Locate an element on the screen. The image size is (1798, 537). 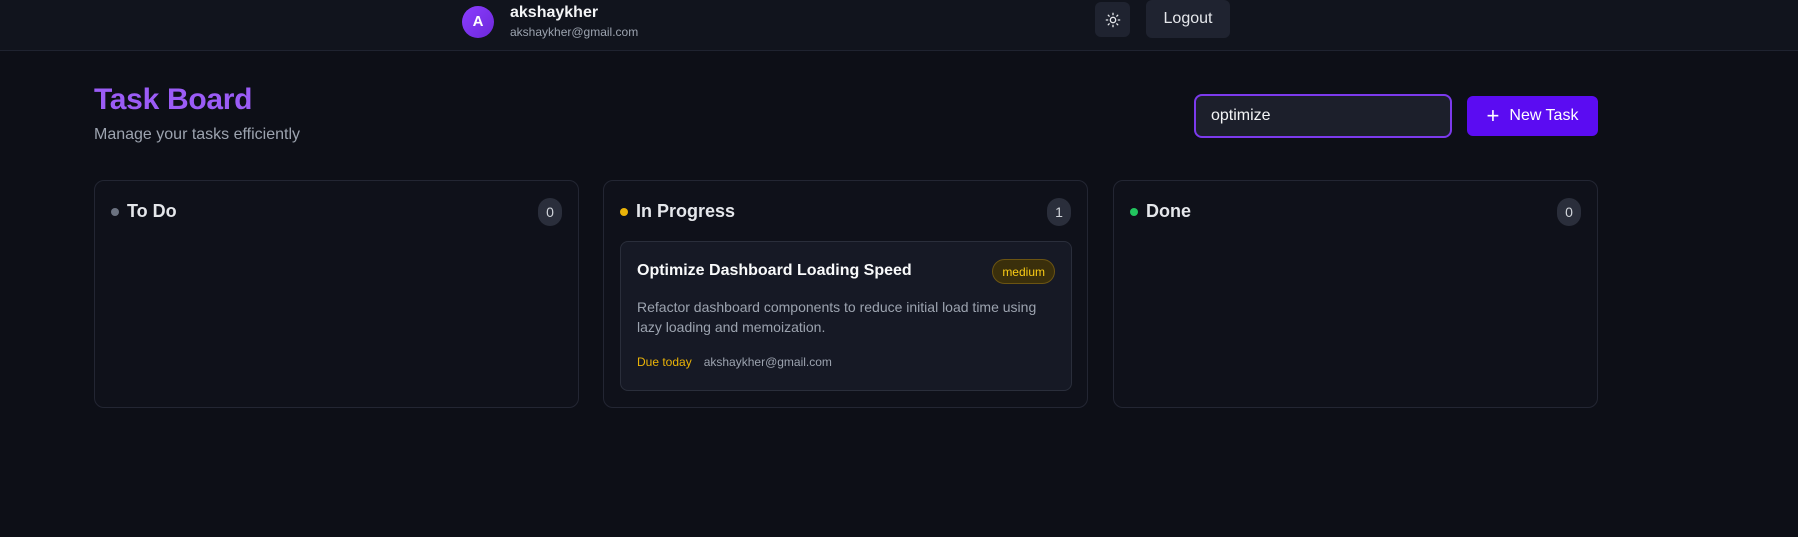
avatar: A is located at coordinates (478, 21).